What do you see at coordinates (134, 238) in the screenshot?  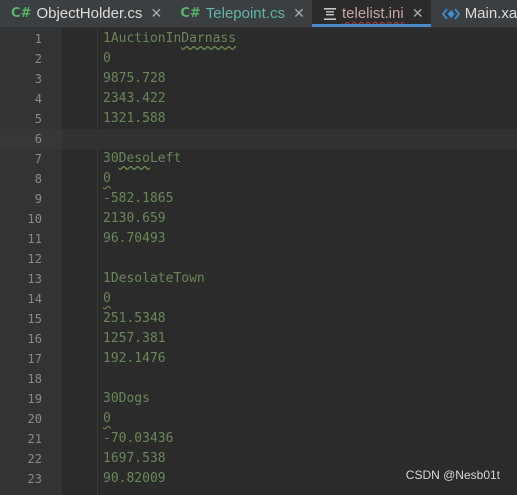 I see `line-text: 96.70493` at bounding box center [134, 238].